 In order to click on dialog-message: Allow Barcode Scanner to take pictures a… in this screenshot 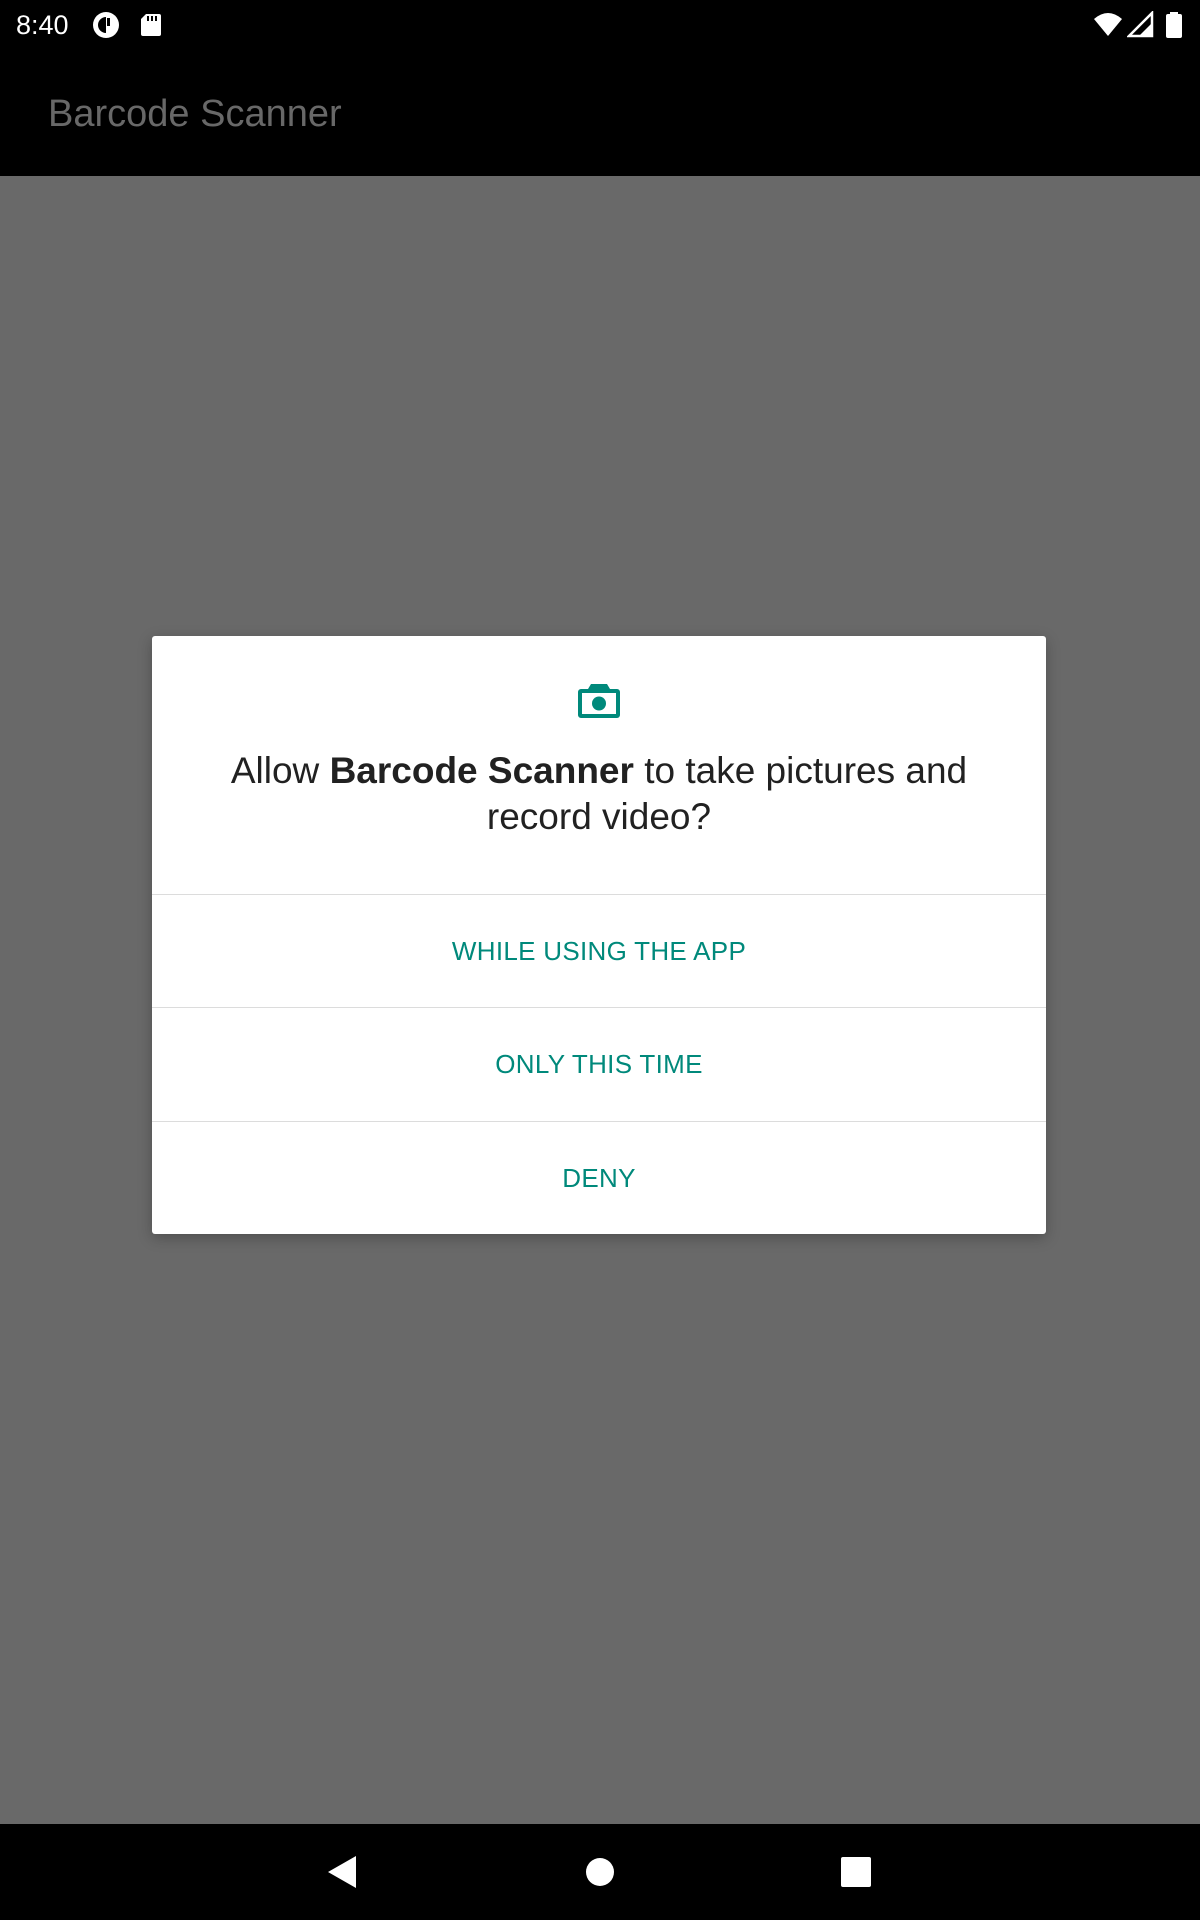, I will do `click(599, 794)`.